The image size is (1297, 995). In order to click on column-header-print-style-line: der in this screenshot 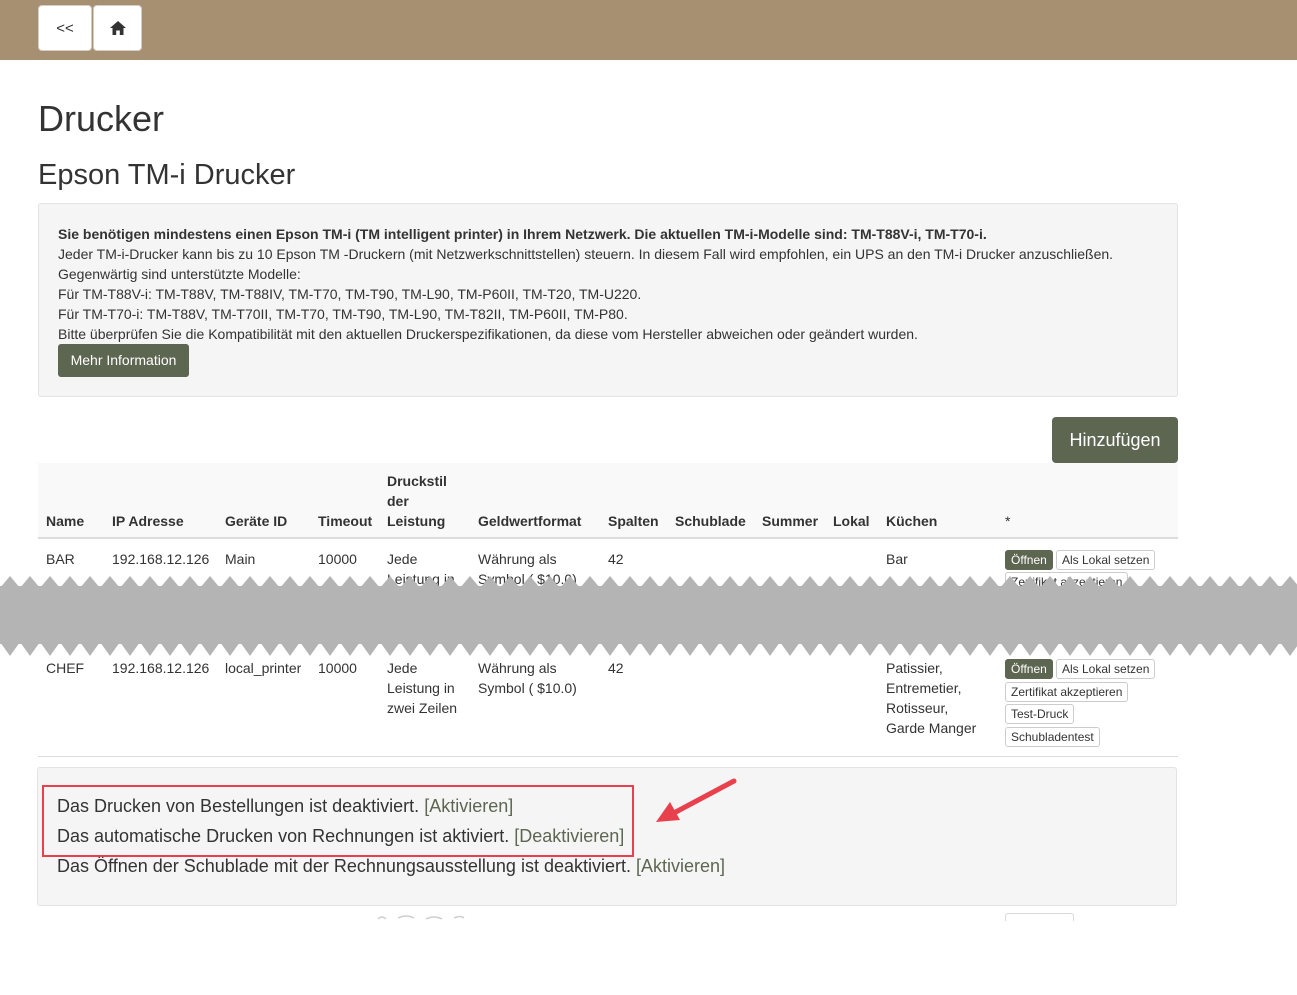, I will do `click(398, 501)`.